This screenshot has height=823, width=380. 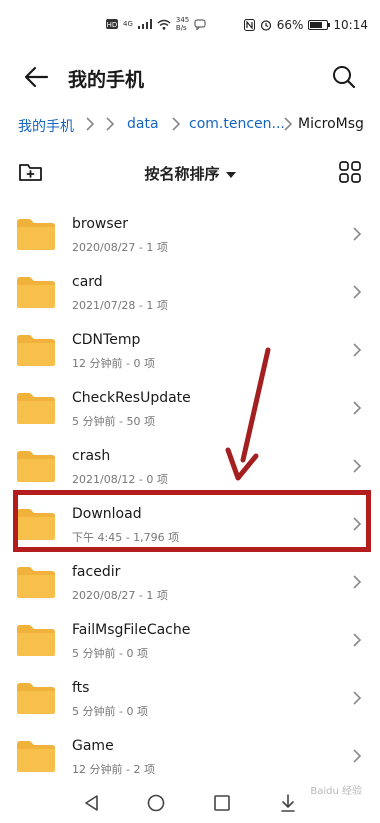 I want to click on folder-name: facedir, so click(x=96, y=572).